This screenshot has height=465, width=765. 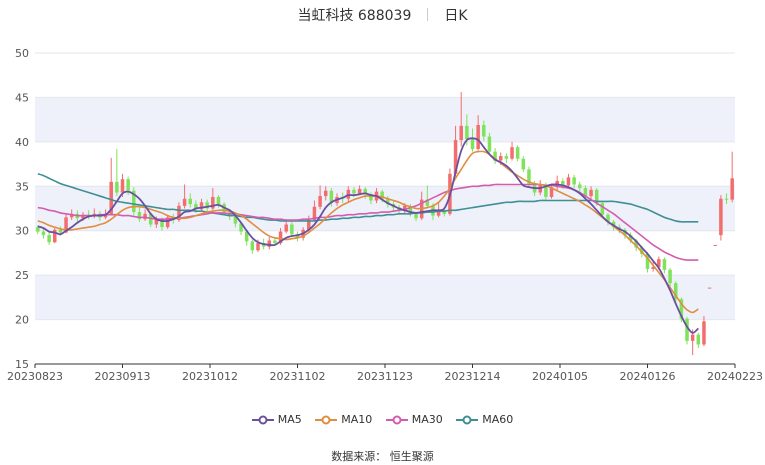 I want to click on x-tick-label: 20231123, so click(x=385, y=376).